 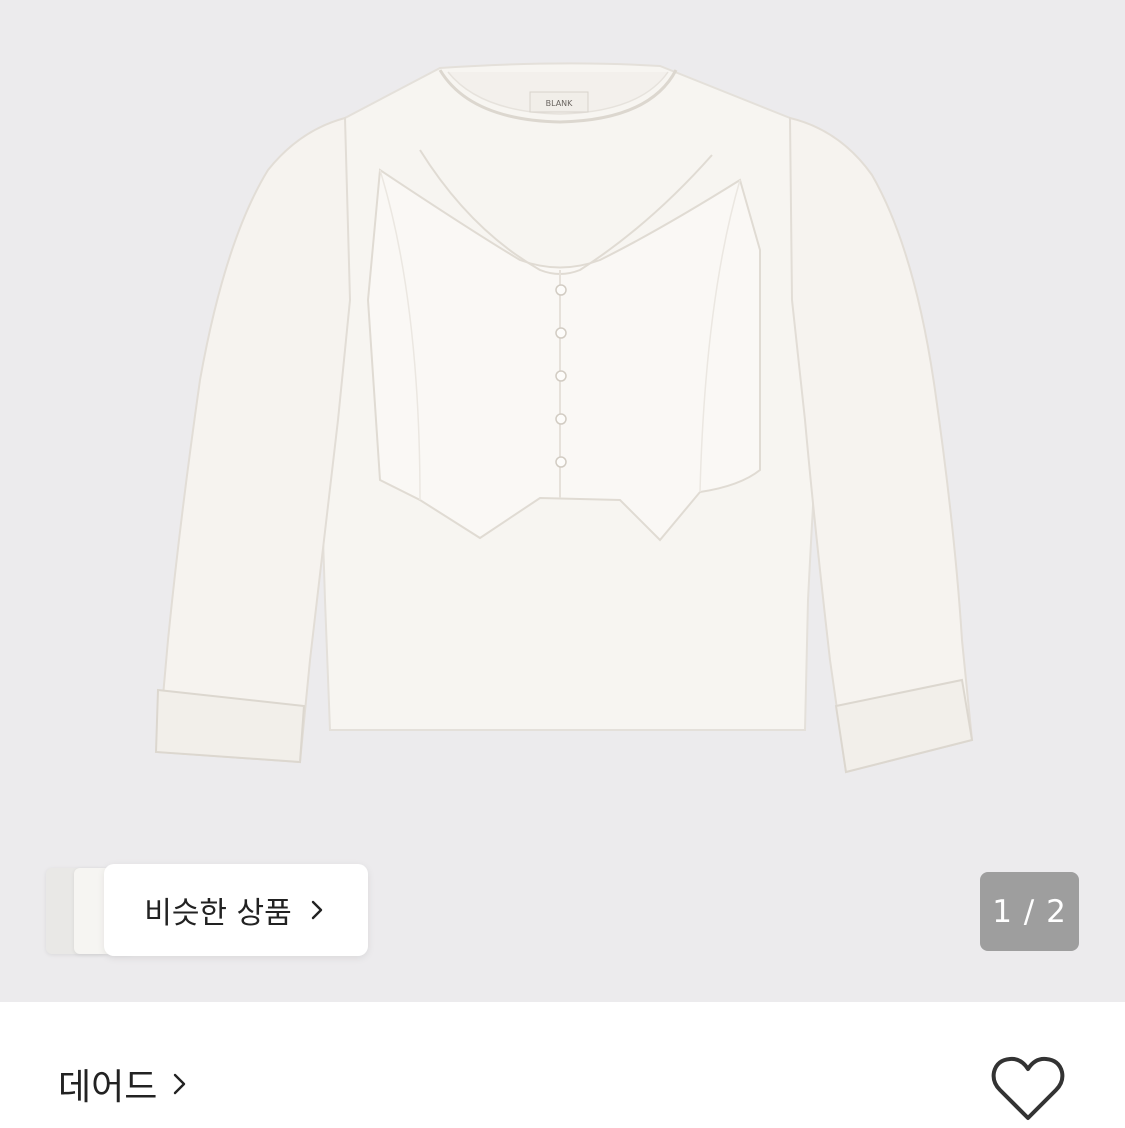 I want to click on page-indicator: 1 / 2, so click(x=1029, y=911).